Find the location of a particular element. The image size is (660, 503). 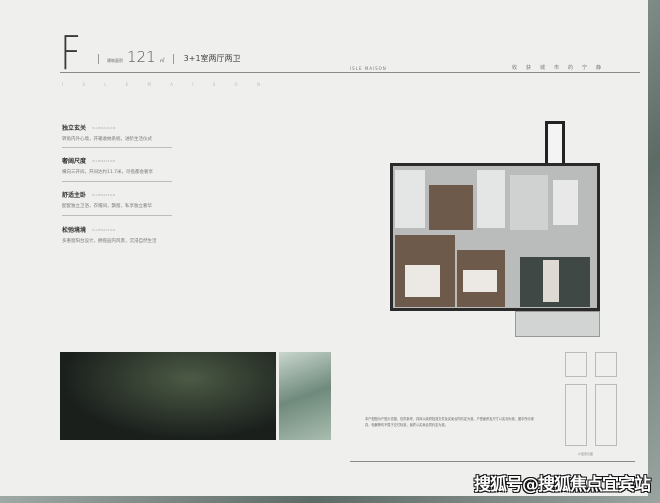

dining-area is located at coordinates (565, 202).